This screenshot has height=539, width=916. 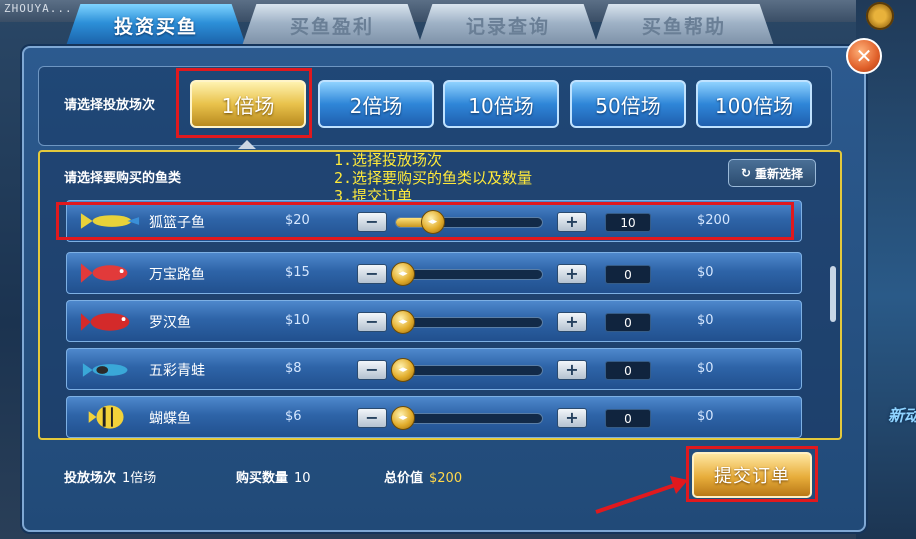 I want to click on close-icon: ✕, so click(x=864, y=56).